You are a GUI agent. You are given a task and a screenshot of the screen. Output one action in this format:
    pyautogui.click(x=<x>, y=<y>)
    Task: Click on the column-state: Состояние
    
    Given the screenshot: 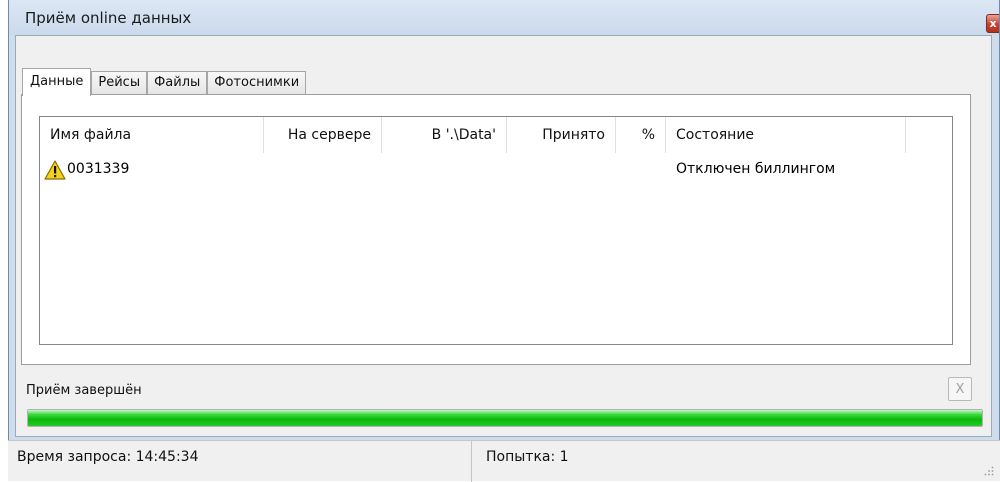 What is the action you would take?
    pyautogui.click(x=786, y=135)
    